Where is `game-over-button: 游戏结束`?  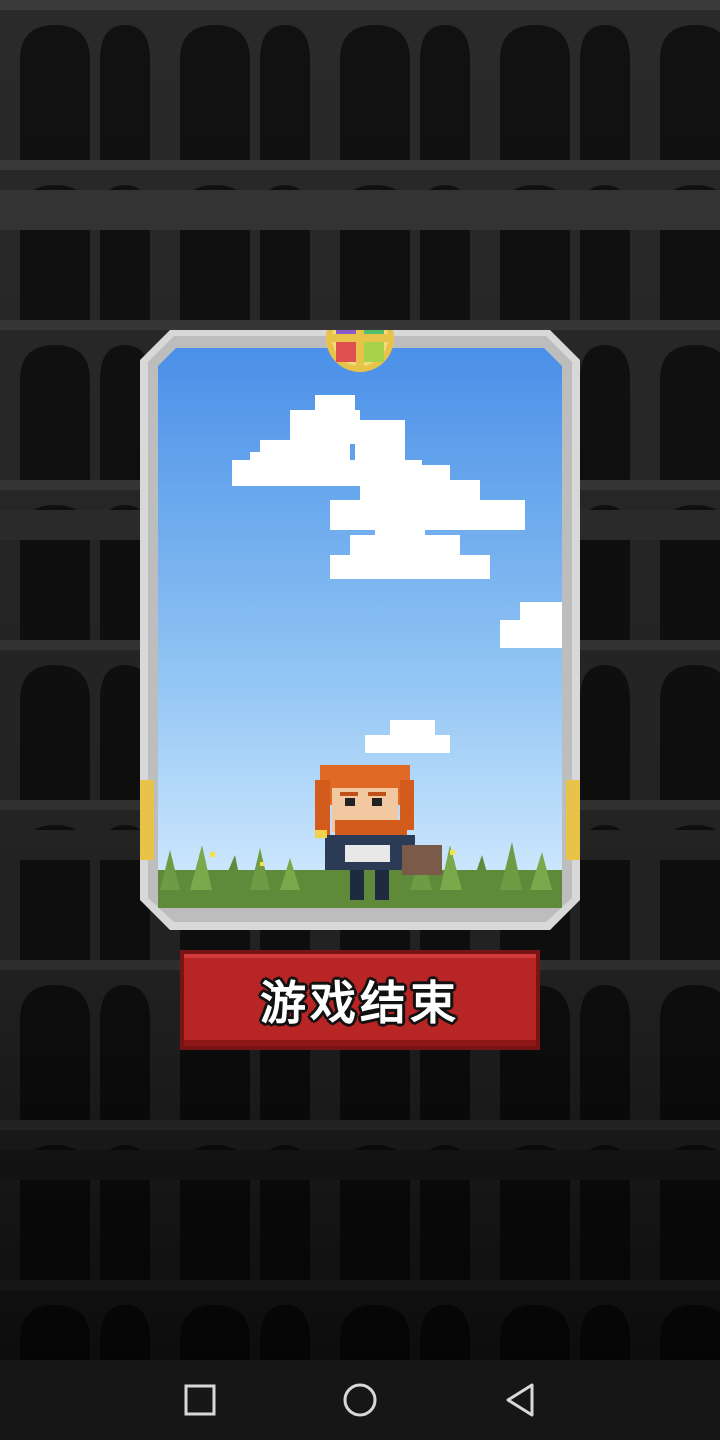 game-over-button: 游戏结束 is located at coordinates (360, 1000).